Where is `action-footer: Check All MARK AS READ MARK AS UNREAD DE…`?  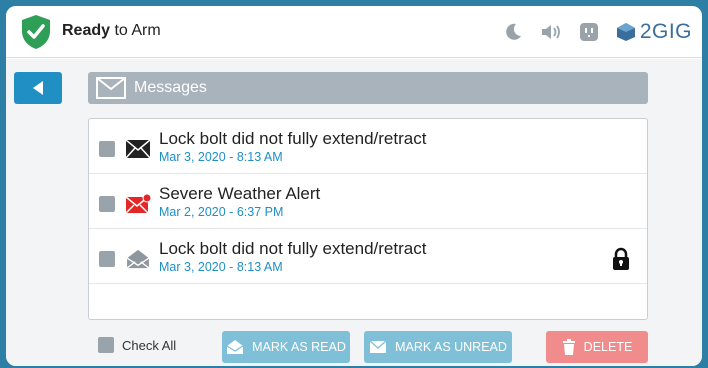 action-footer: Check All MARK AS READ MARK AS UNREAD DE… is located at coordinates (354, 347).